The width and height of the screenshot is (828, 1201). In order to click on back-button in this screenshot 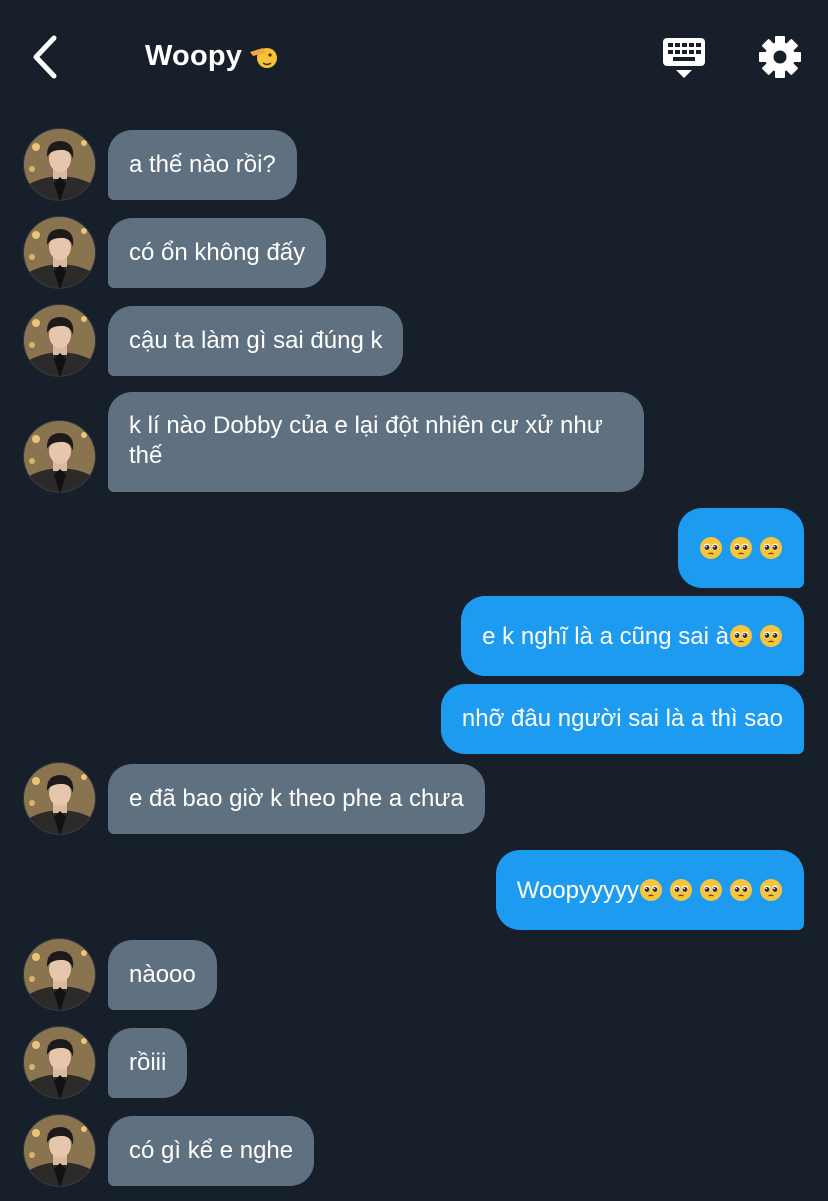, I will do `click(46, 57)`.